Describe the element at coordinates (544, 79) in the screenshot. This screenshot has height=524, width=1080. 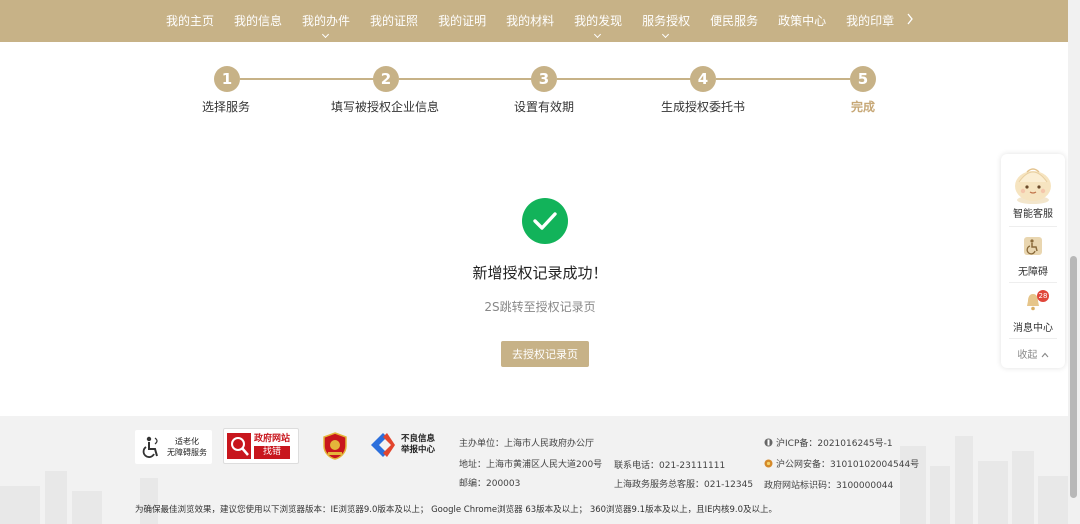
I see `step-number-3: 3` at that location.